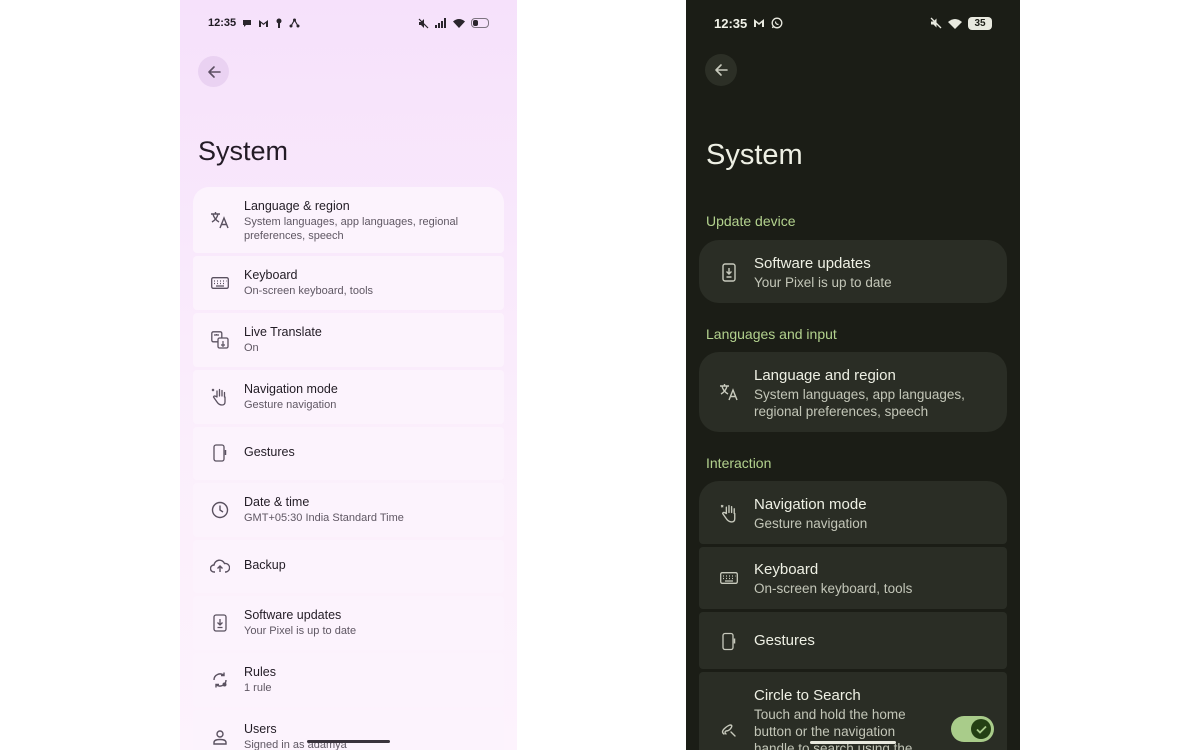 Image resolution: width=1200 pixels, height=750 pixels. Describe the element at coordinates (348, 680) in the screenshot. I see `settings-item-rules: Rules 1 rule` at that location.